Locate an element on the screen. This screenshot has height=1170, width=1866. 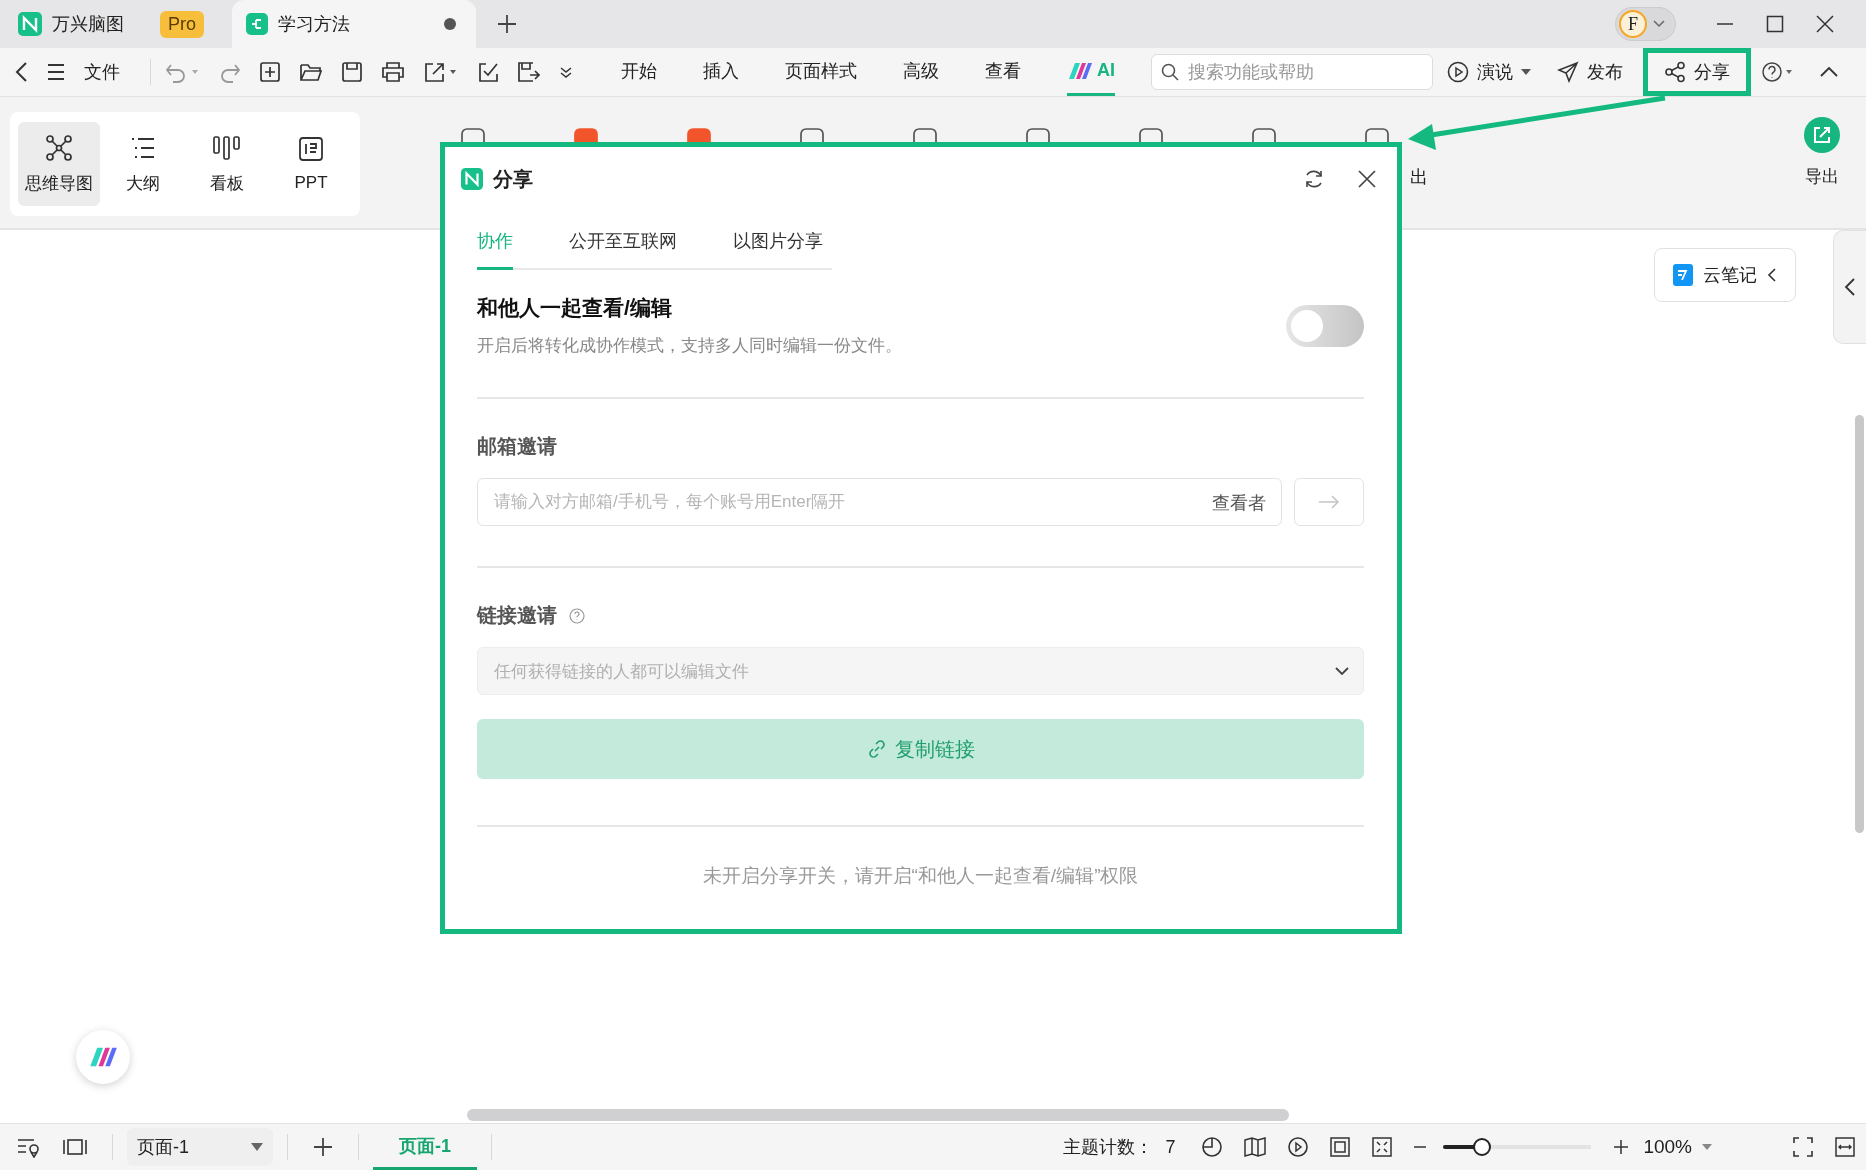
dialog-tab: 以图片分享 is located at coordinates (778, 243).